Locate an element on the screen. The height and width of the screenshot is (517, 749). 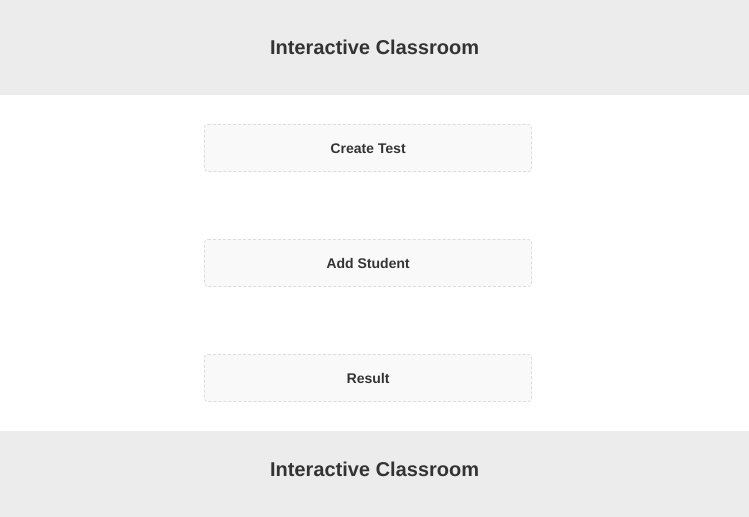
menu-button: Create Test is located at coordinates (368, 148).